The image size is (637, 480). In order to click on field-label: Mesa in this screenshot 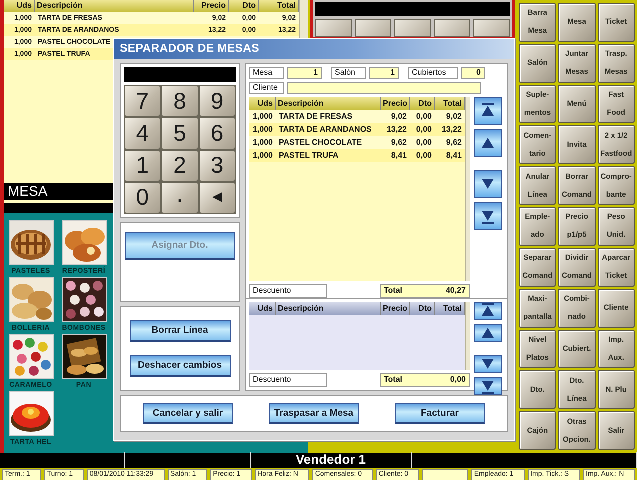, I will do `click(266, 73)`.